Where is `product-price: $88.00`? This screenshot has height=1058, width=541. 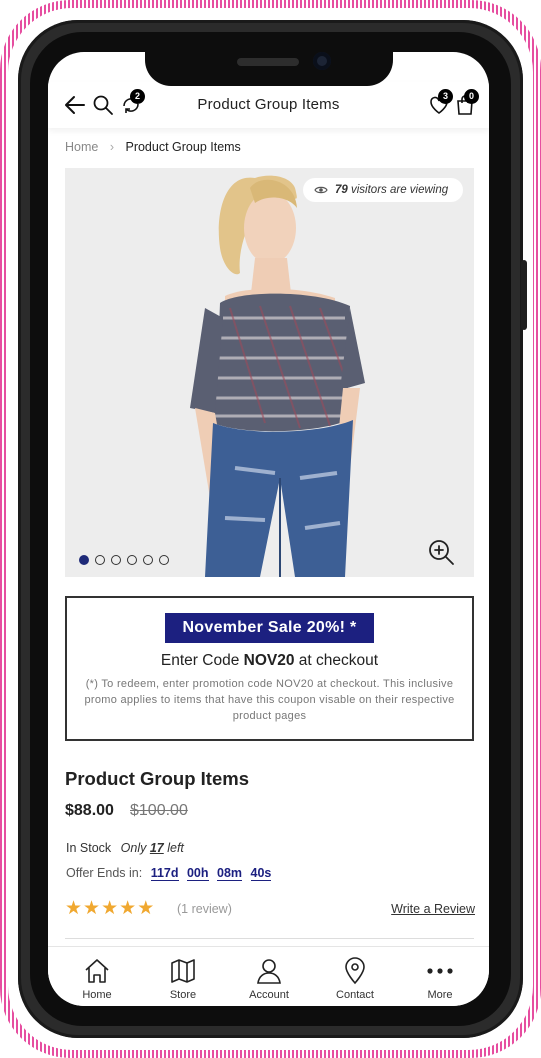 product-price: $88.00 is located at coordinates (89, 810).